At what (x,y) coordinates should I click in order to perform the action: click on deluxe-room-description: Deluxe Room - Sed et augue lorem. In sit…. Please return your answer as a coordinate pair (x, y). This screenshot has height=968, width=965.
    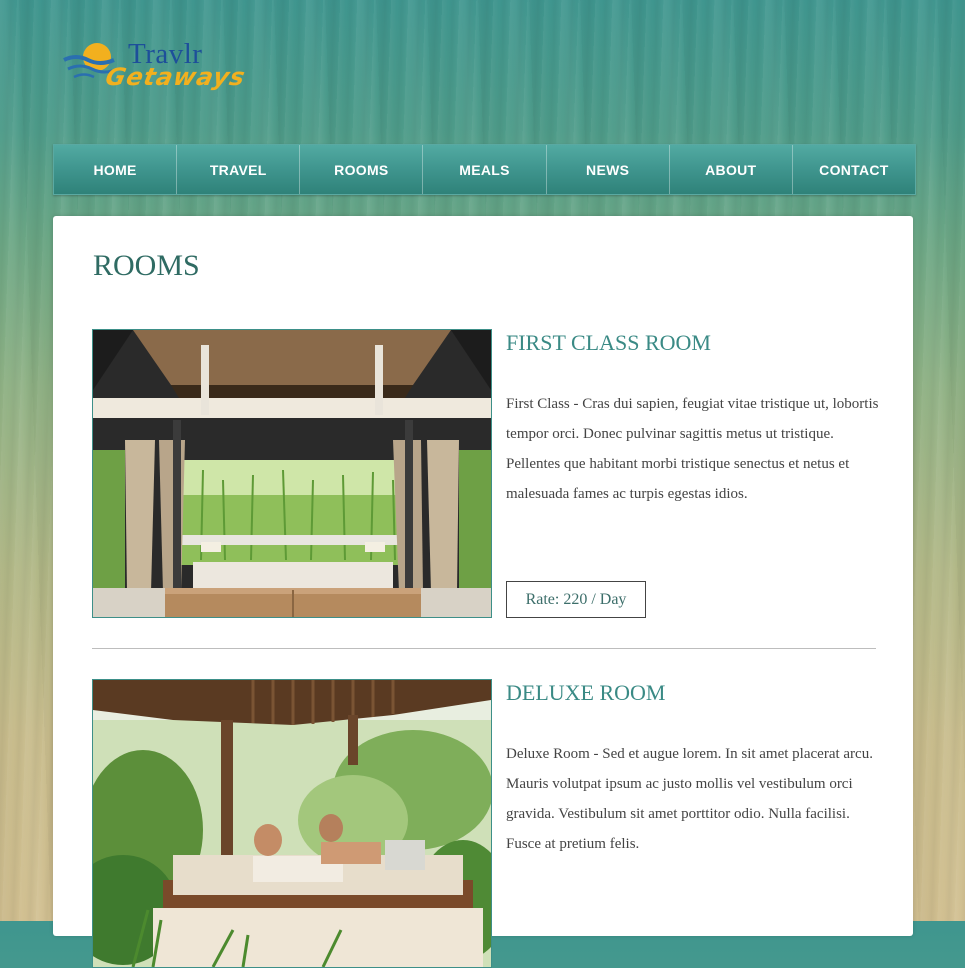
    Looking at the image, I should click on (689, 799).